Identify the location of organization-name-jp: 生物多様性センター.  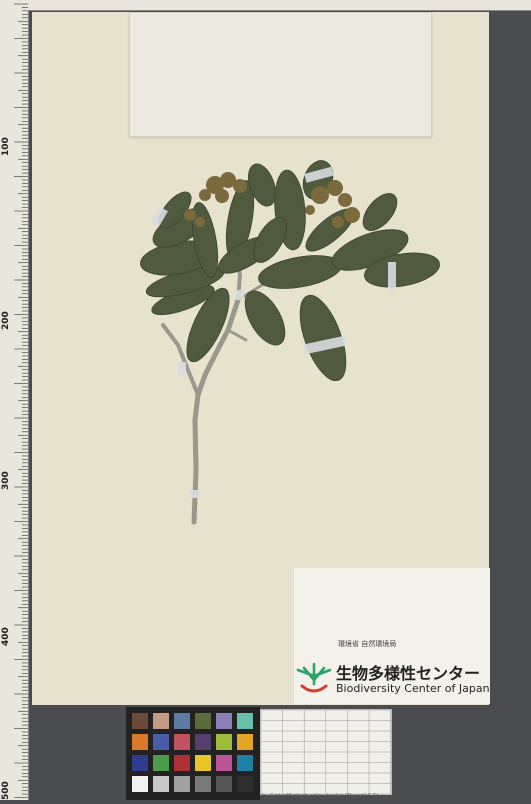
(408, 673).